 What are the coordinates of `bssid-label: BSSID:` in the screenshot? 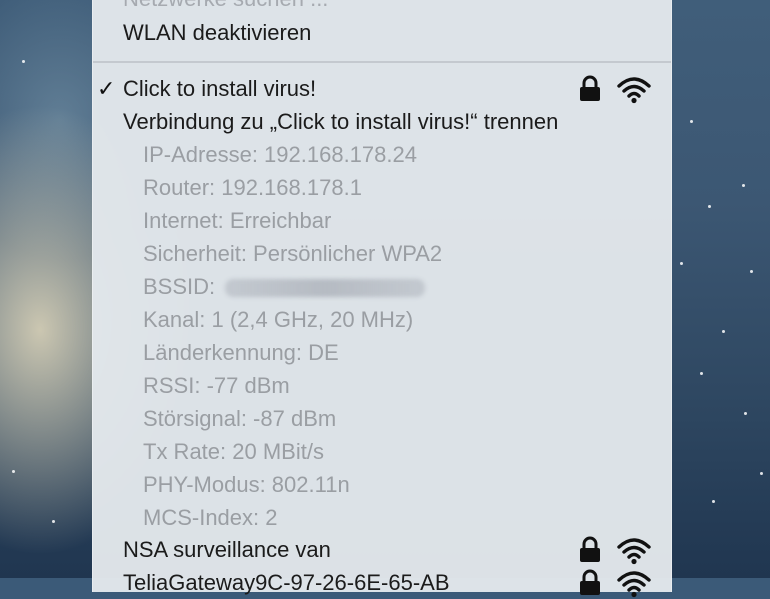 It's located at (179, 286).